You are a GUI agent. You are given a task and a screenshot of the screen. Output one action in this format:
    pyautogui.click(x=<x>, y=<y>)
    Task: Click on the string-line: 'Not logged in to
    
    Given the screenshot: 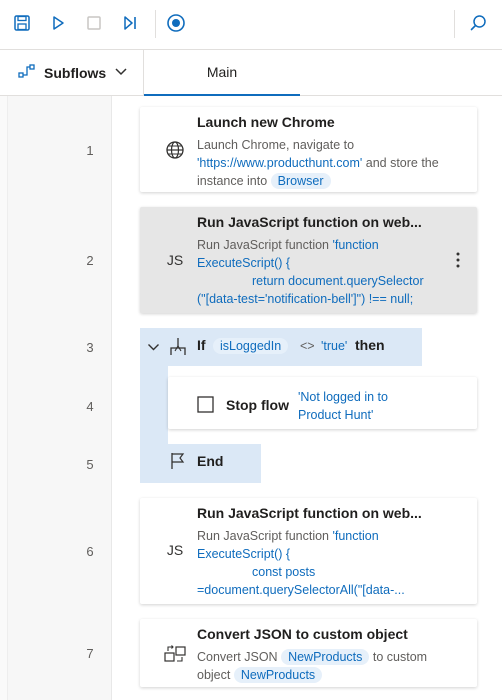 What is the action you would take?
    pyautogui.click(x=343, y=397)
    